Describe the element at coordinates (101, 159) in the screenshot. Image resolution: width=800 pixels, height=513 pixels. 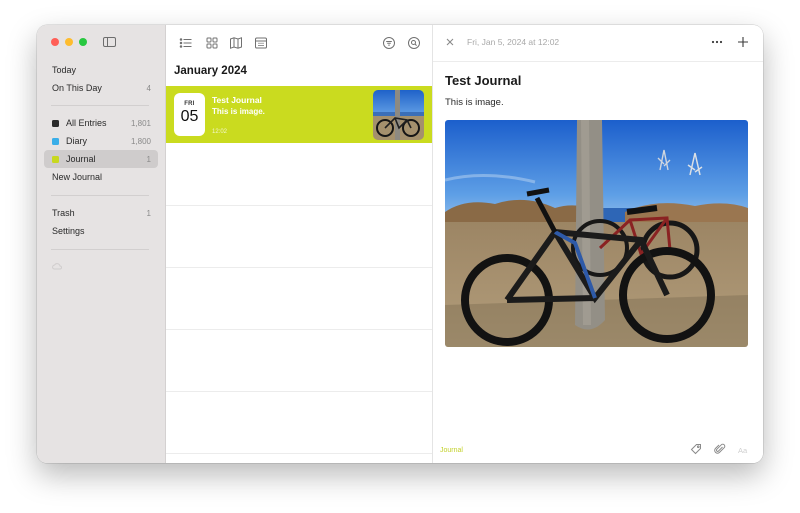
I see `sidebar-item-journal: Journal 1` at that location.